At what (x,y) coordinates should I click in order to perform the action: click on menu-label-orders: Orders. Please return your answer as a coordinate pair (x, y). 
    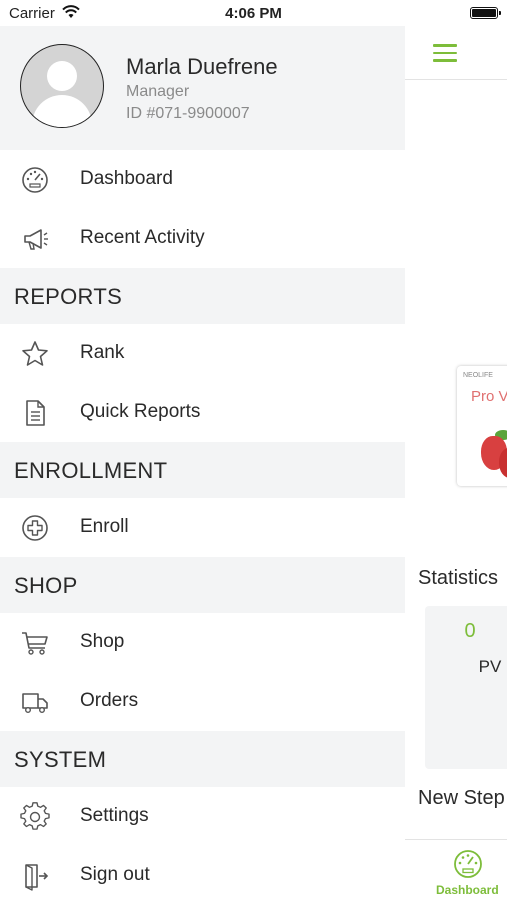
    Looking at the image, I should click on (109, 700).